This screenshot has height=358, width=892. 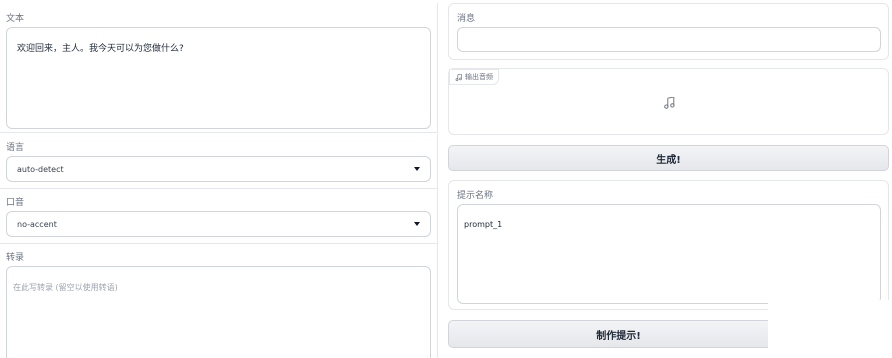 What do you see at coordinates (37, 224) in the screenshot?
I see `accent-selected: no-accent` at bounding box center [37, 224].